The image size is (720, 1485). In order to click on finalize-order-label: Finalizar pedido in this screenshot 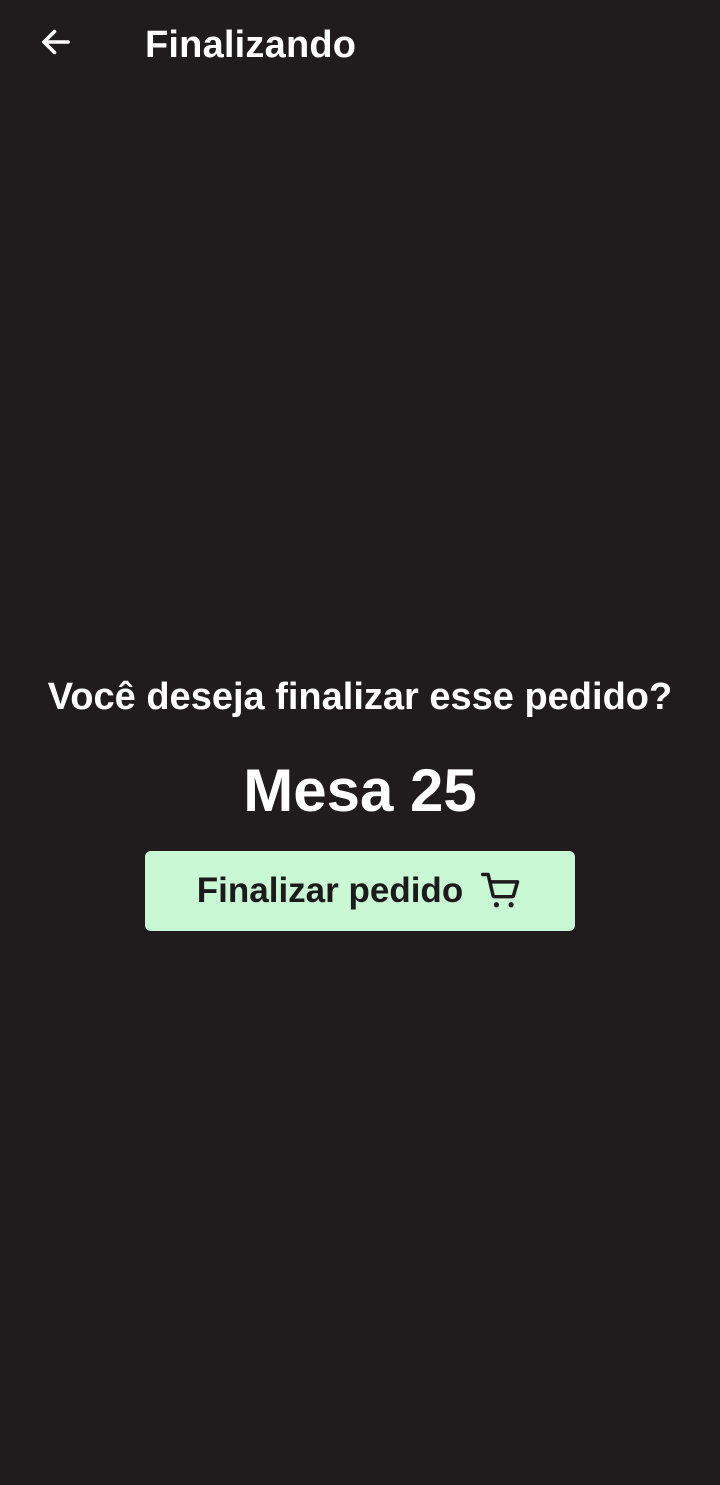, I will do `click(330, 890)`.